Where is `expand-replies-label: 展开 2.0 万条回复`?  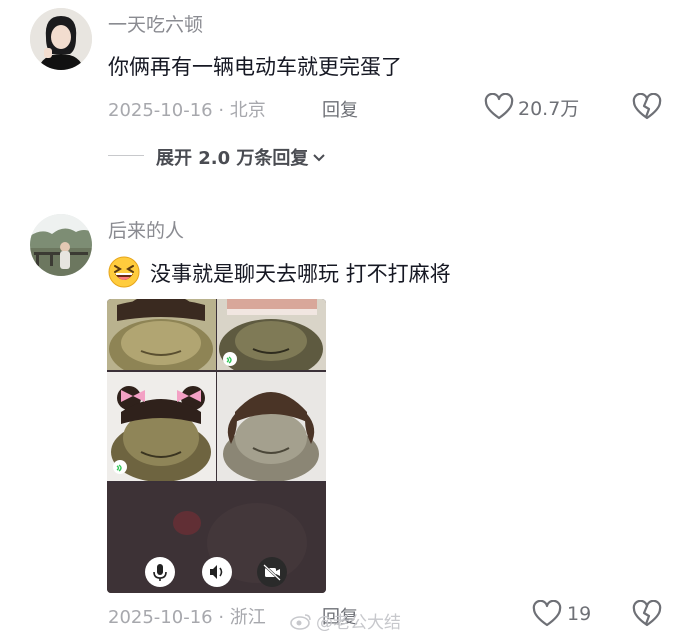
expand-replies-label: 展开 2.0 万条回复 is located at coordinates (232, 158).